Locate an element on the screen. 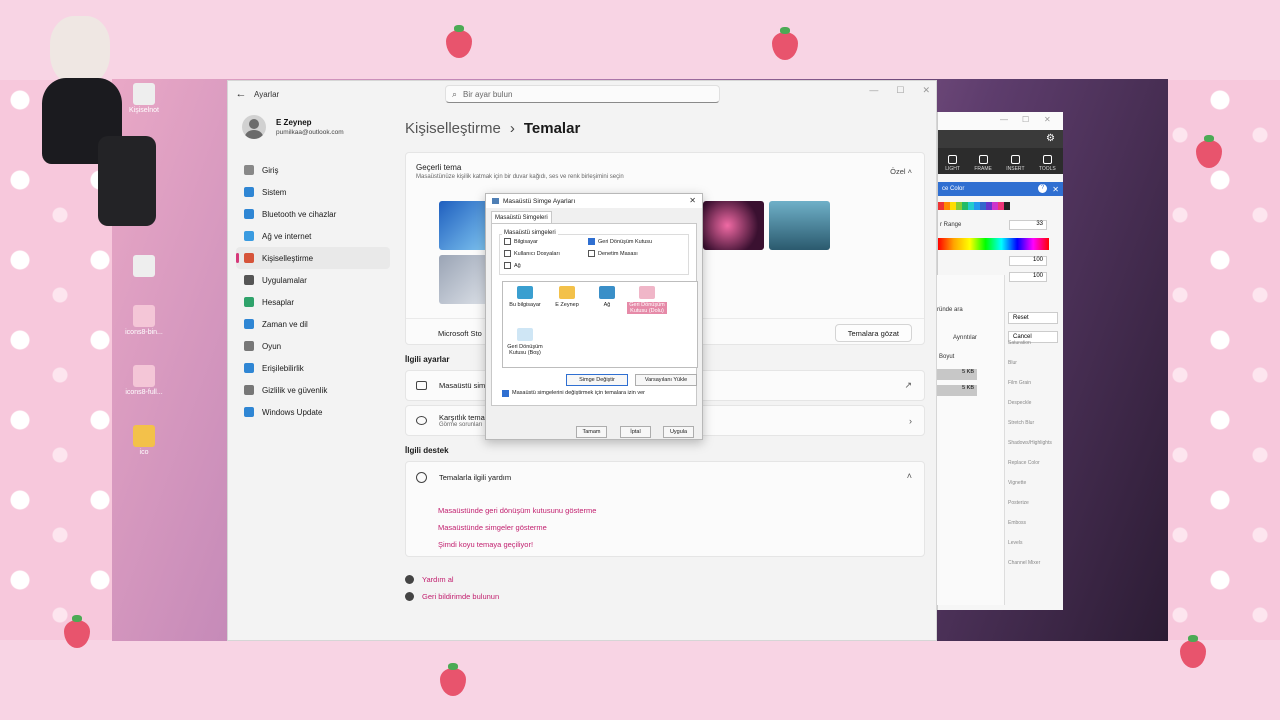  apply-button: Uygula is located at coordinates (678, 432).